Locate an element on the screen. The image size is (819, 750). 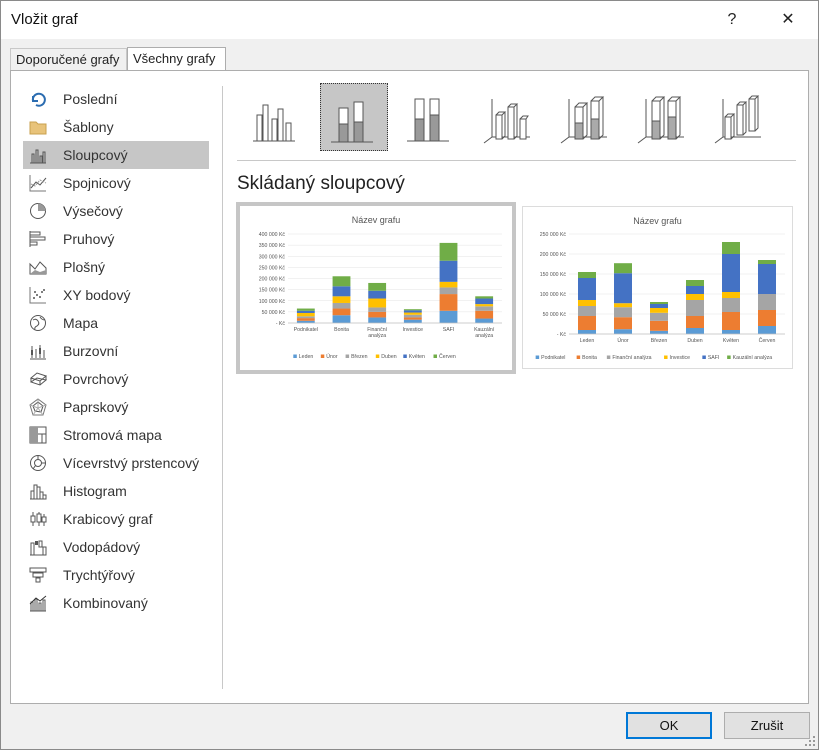
variant-100-stacked-column is located at coordinates (431, 117).